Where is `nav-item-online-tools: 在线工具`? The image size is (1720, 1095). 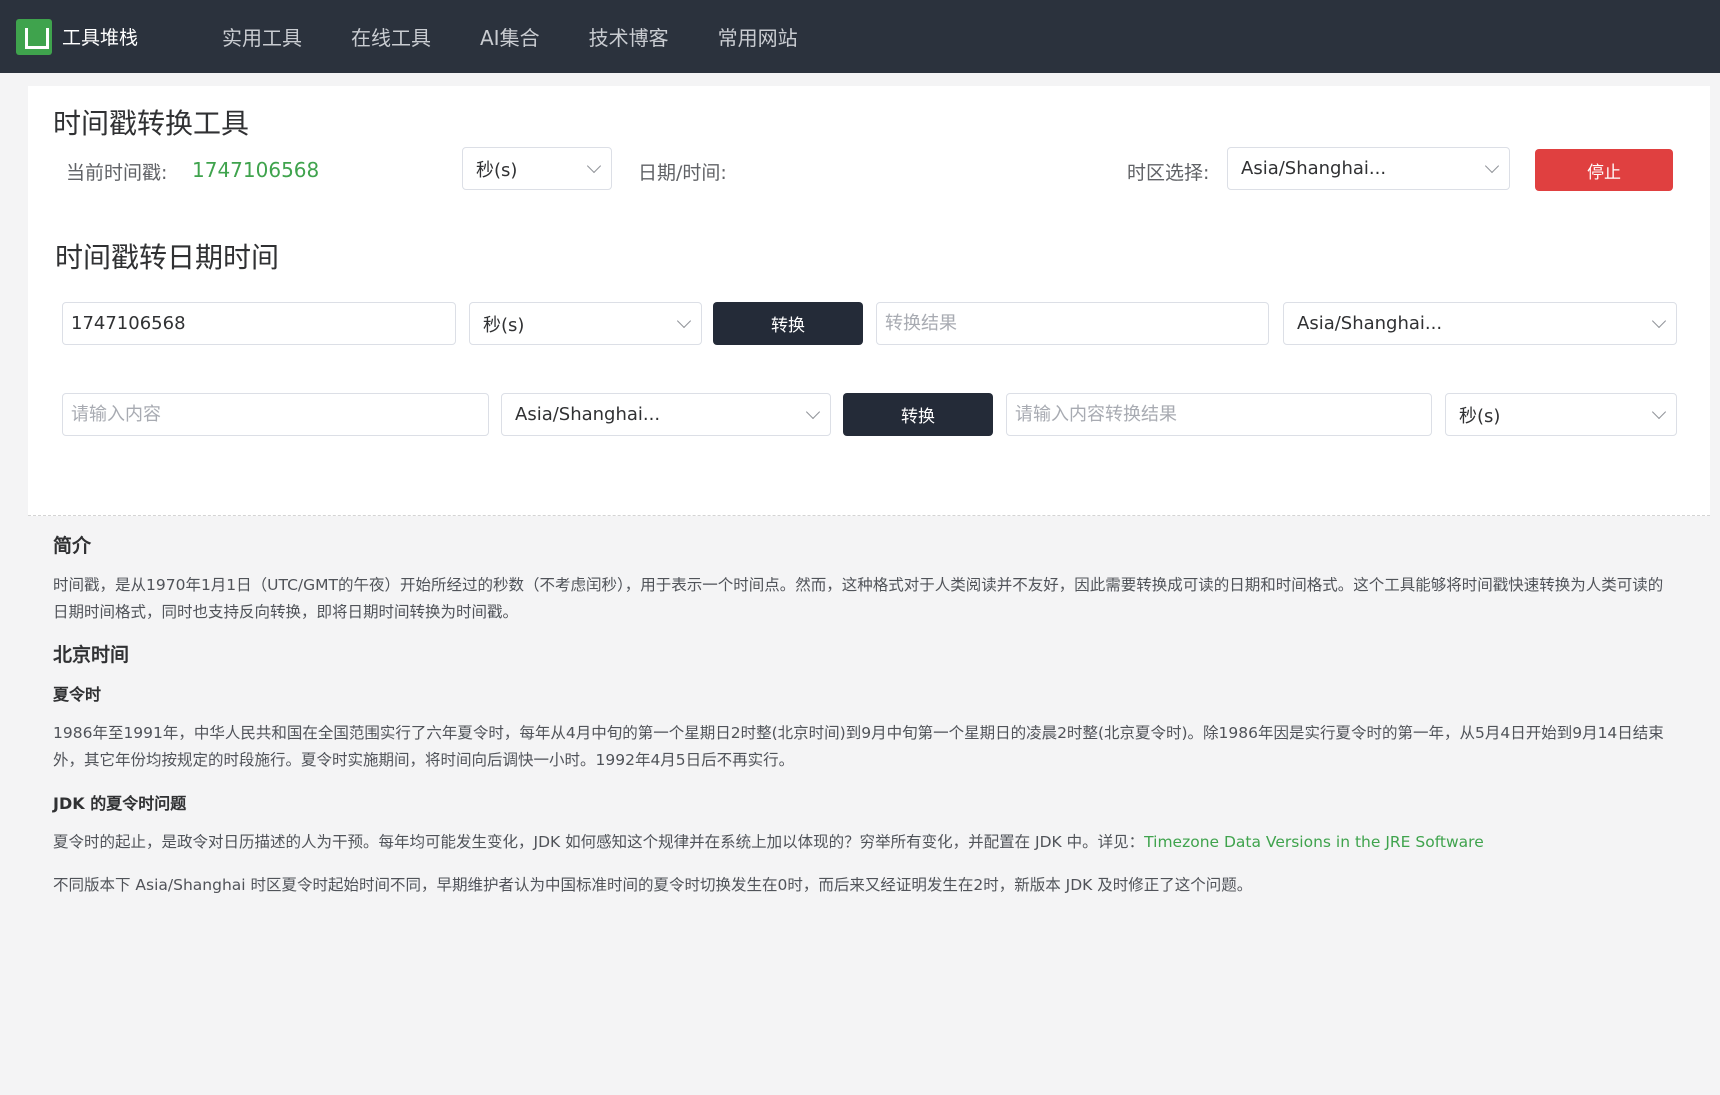 nav-item-online-tools: 在线工具 is located at coordinates (391, 36).